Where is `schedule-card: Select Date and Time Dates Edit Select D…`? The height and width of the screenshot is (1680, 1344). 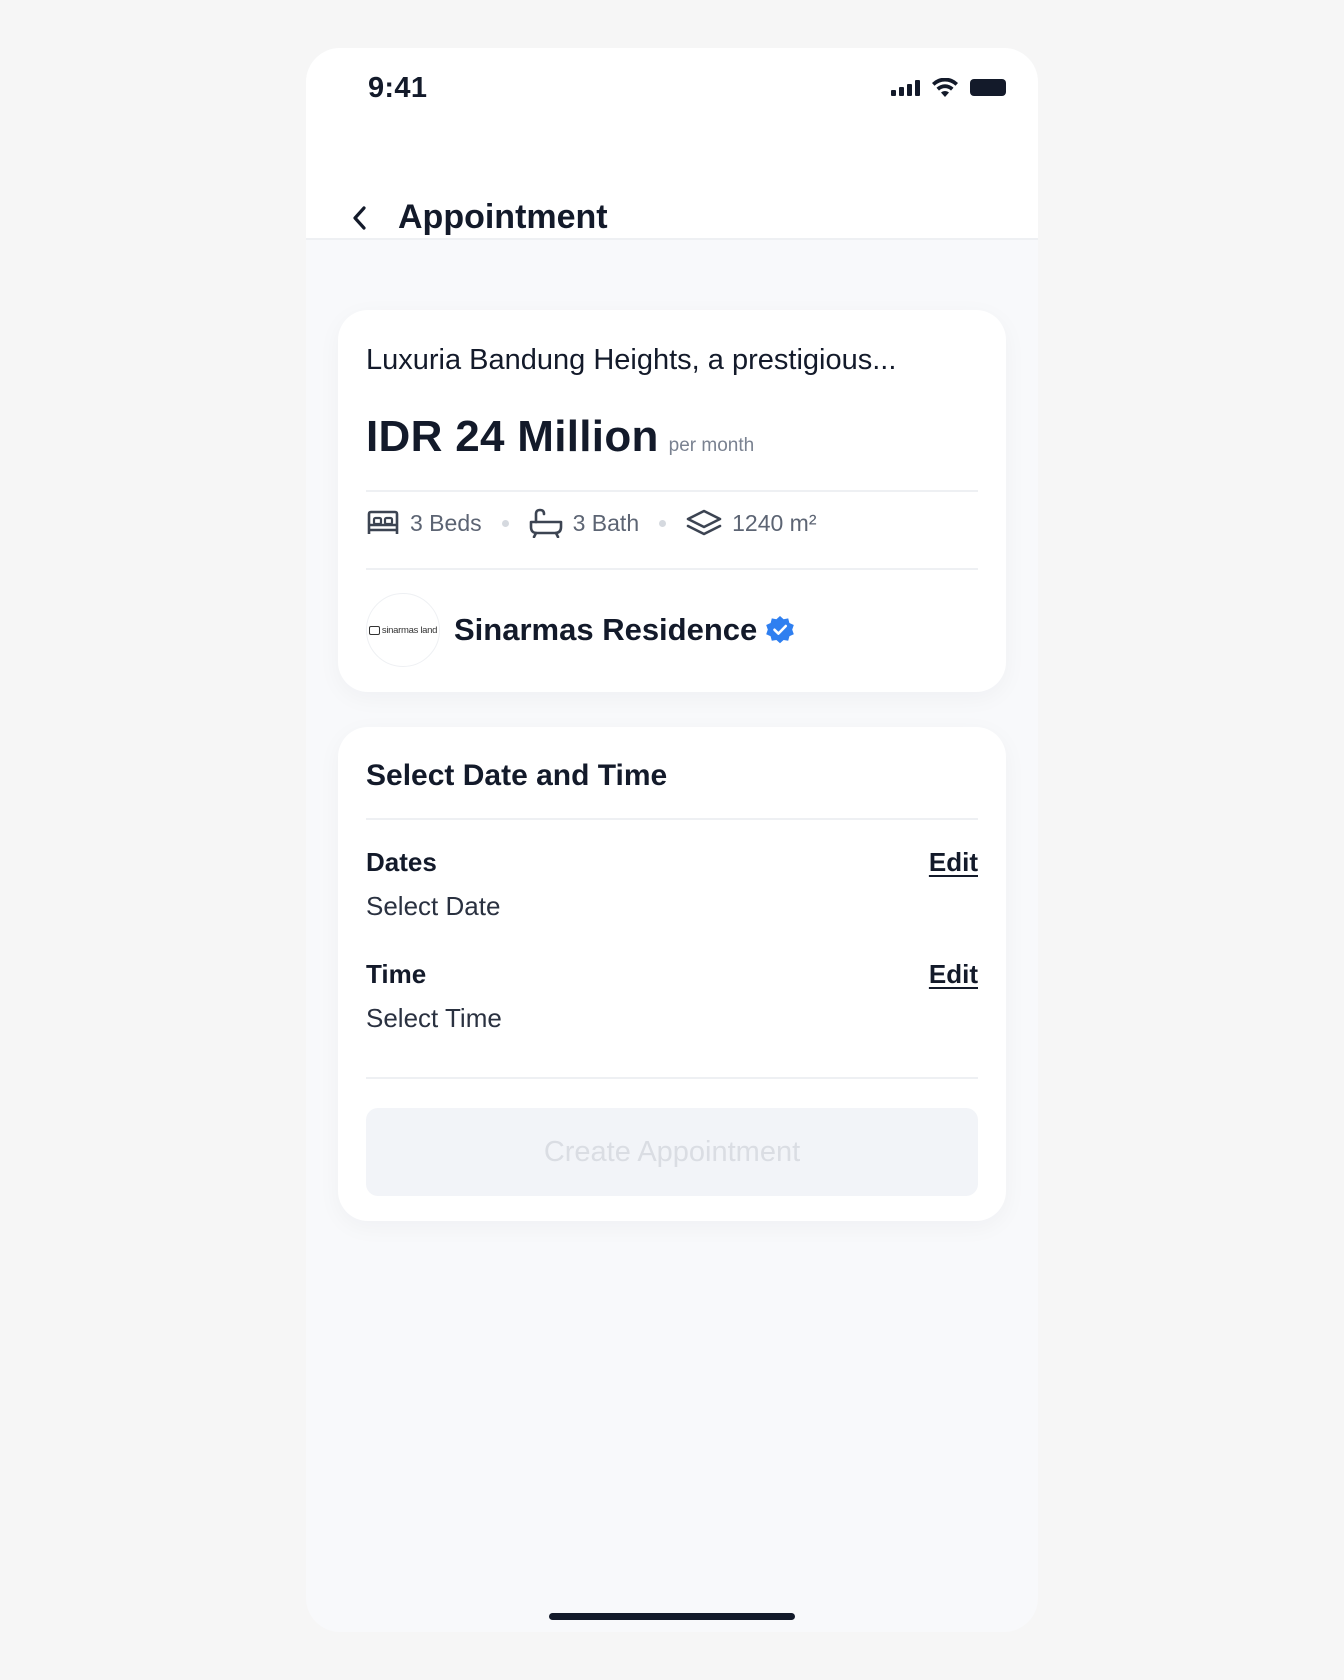 schedule-card: Select Date and Time Dates Edit Select D… is located at coordinates (672, 974).